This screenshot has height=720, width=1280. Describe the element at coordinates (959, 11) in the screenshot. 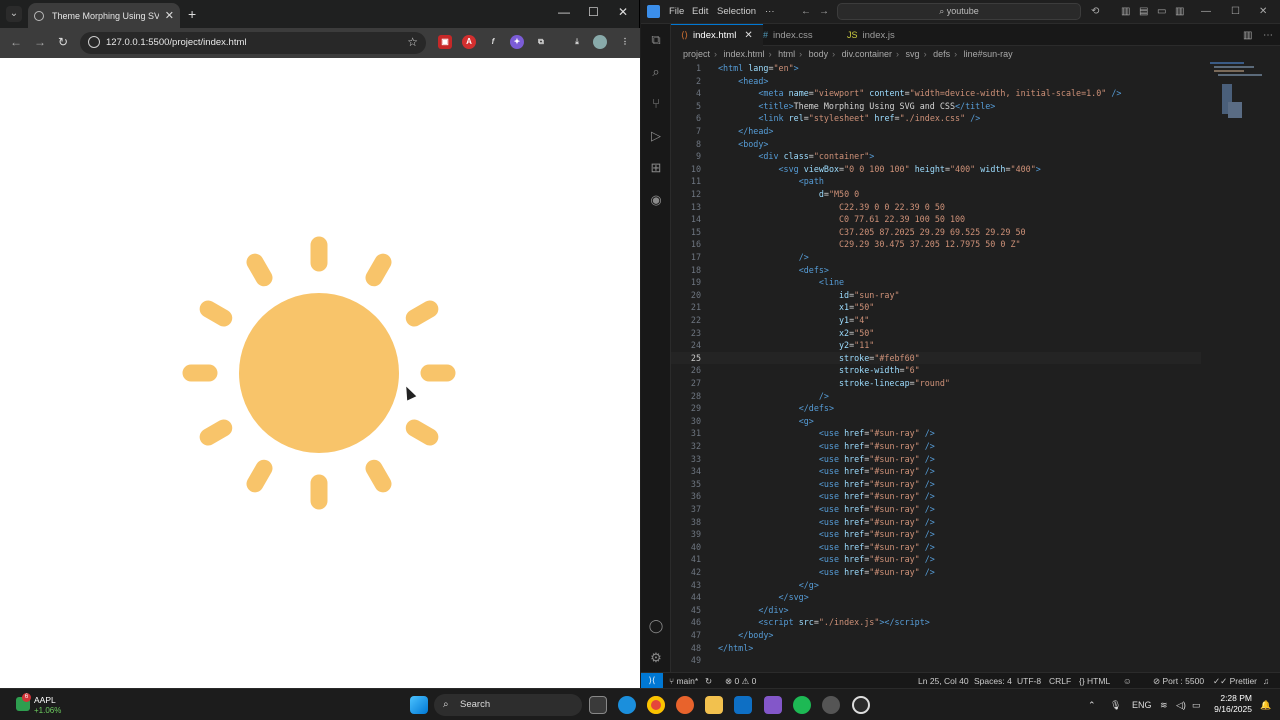

I see `command-center-search: ⌕ youtube` at that location.